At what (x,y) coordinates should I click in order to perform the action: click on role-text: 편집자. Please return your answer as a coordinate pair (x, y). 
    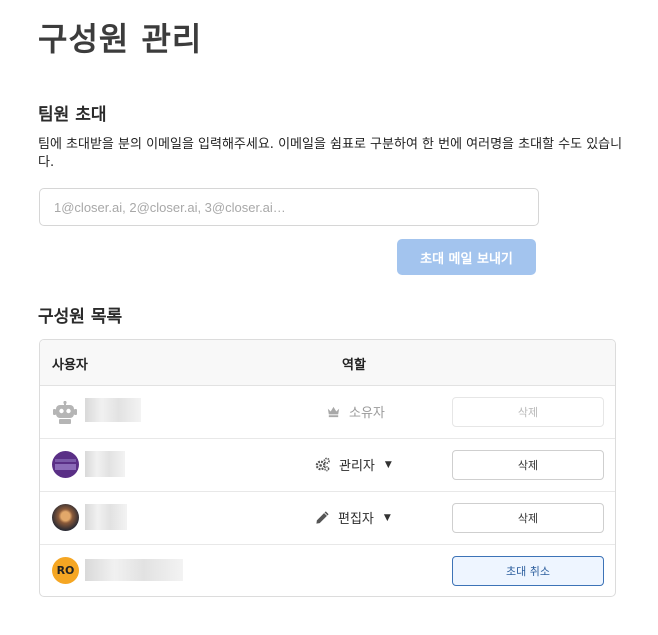
    Looking at the image, I should click on (356, 519).